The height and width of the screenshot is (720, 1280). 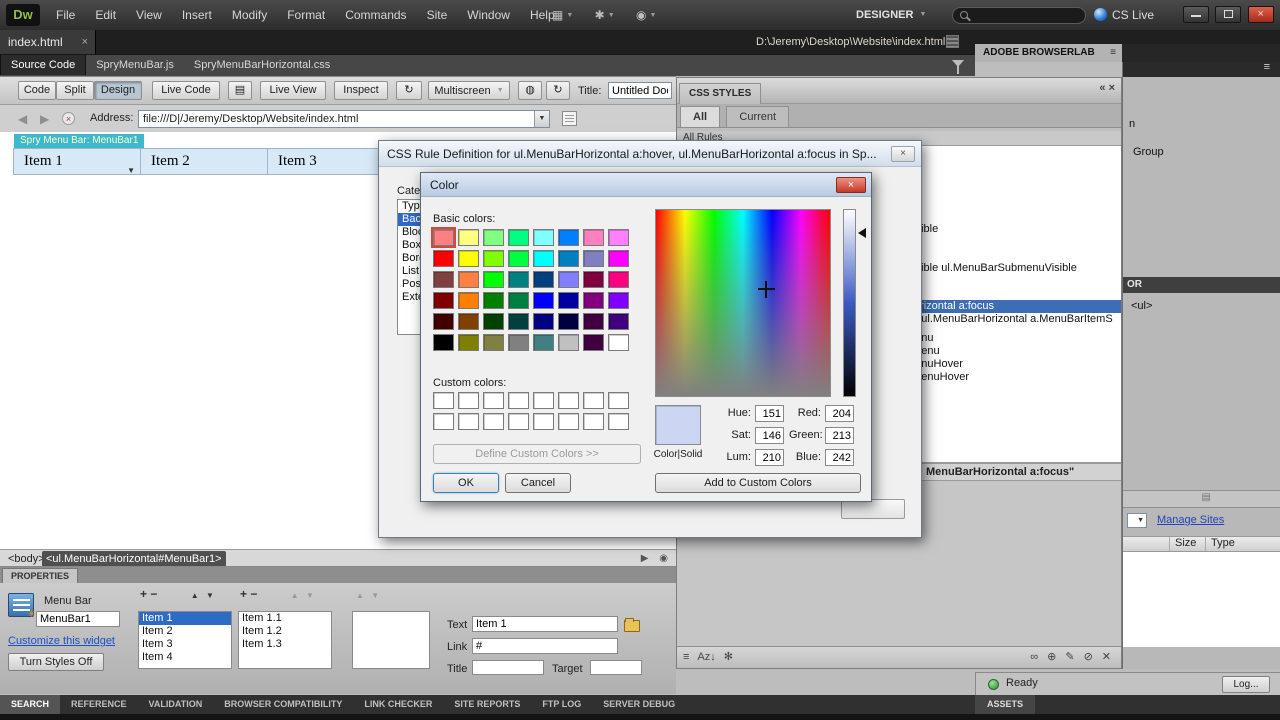 I want to click on doc-menu-item: Item 3, so click(x=331, y=161).